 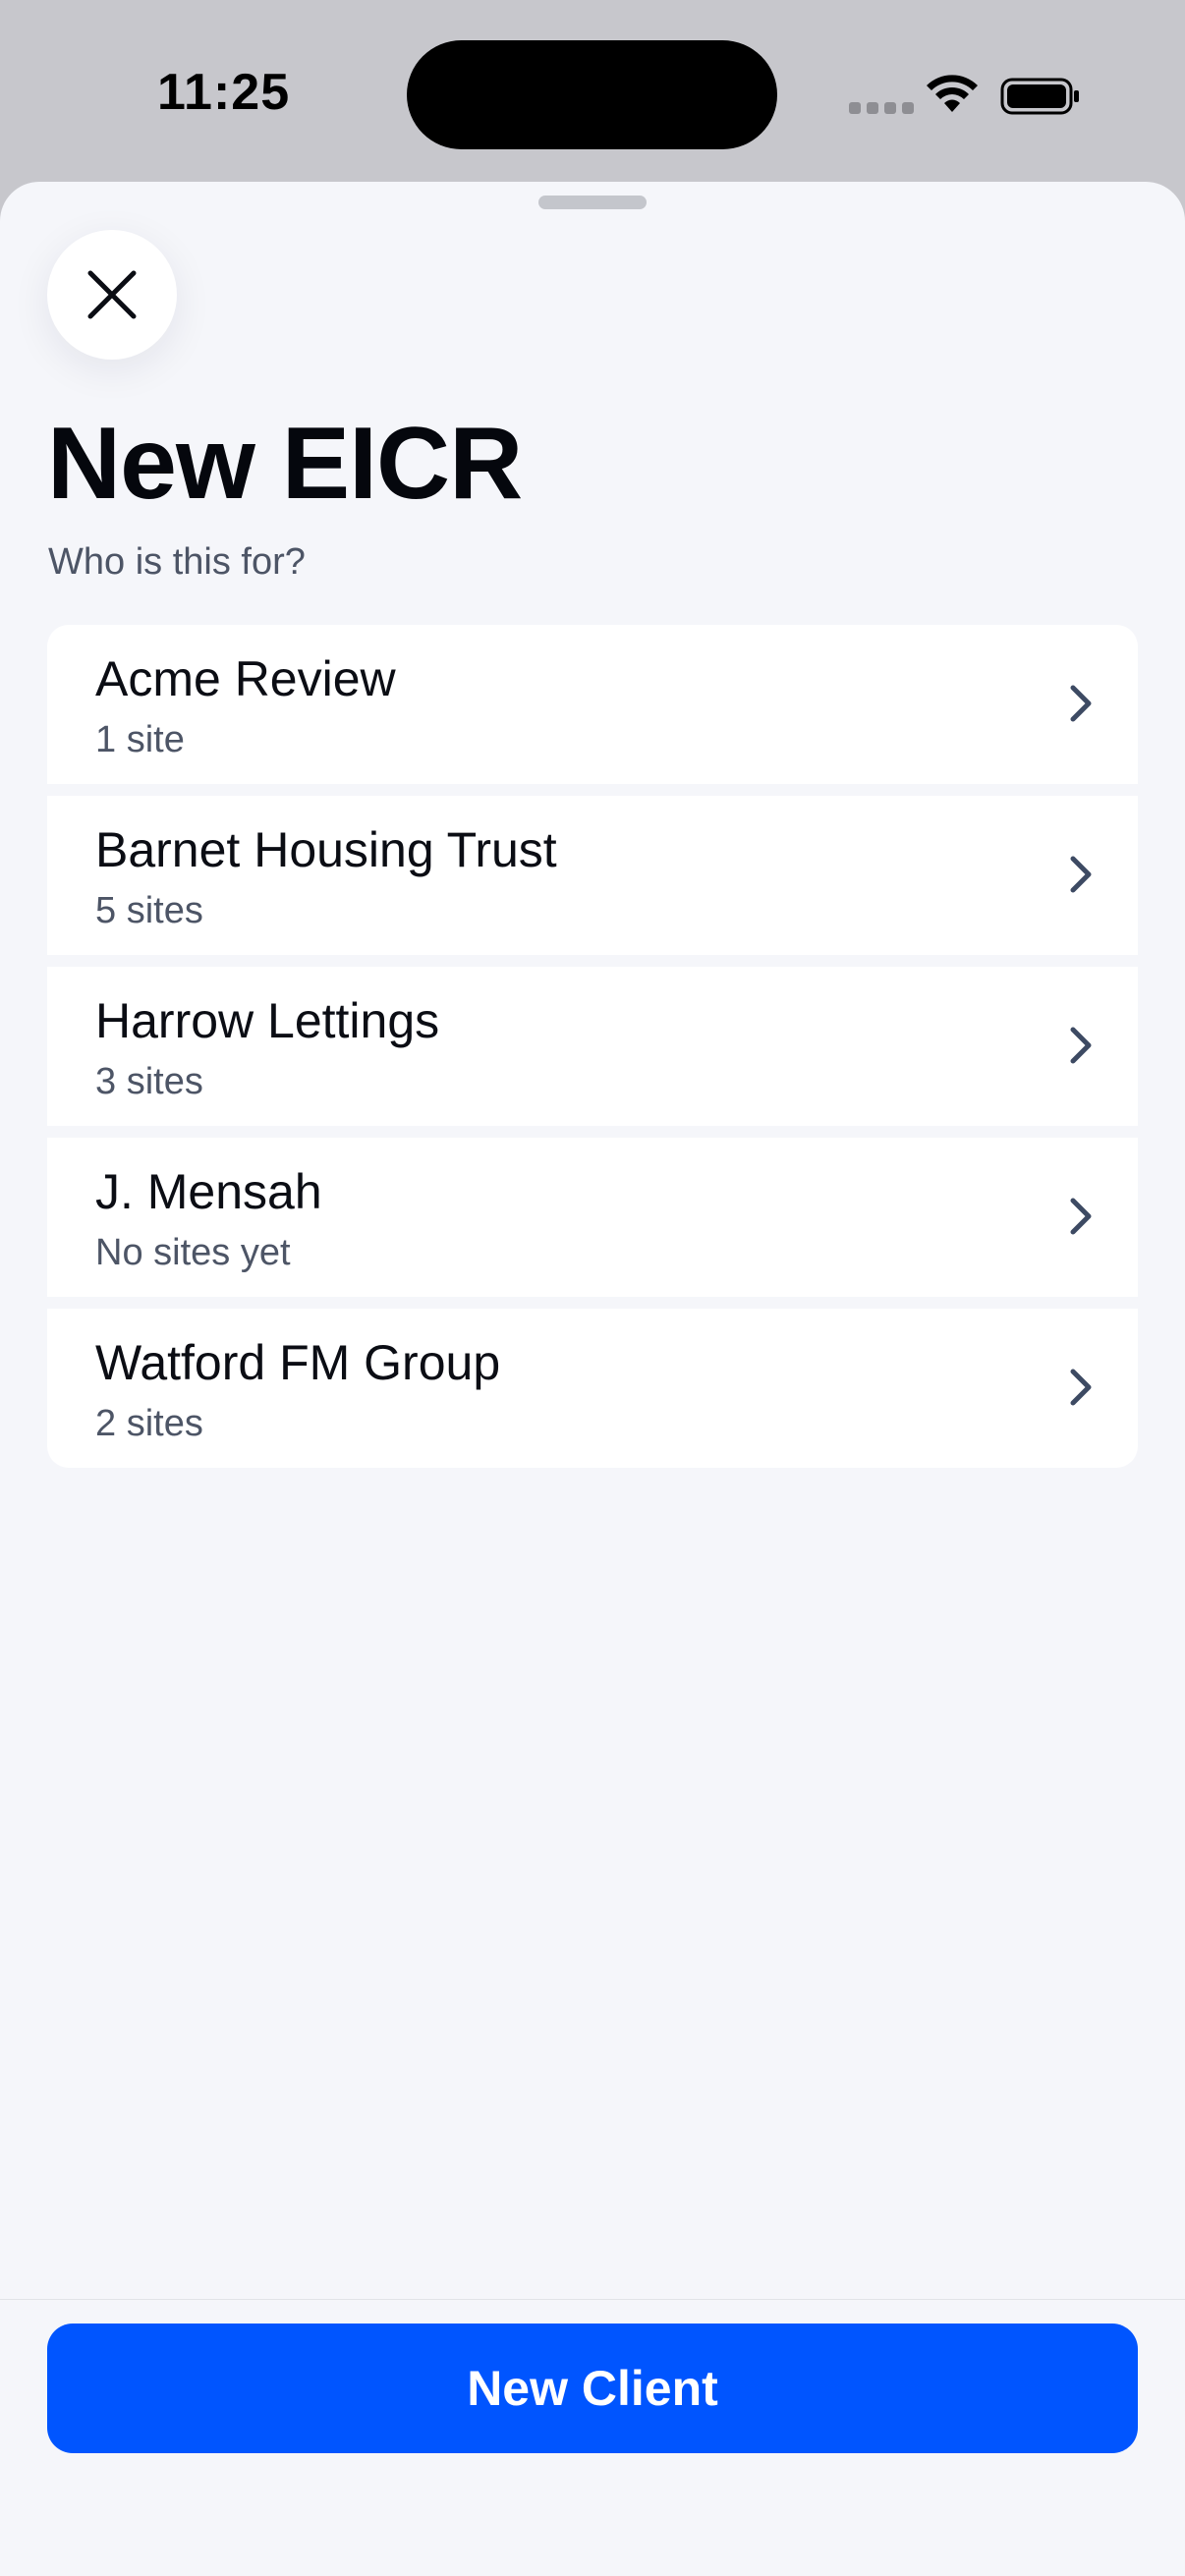 I want to click on bottom-action-bar: New Client, so click(x=592, y=2437).